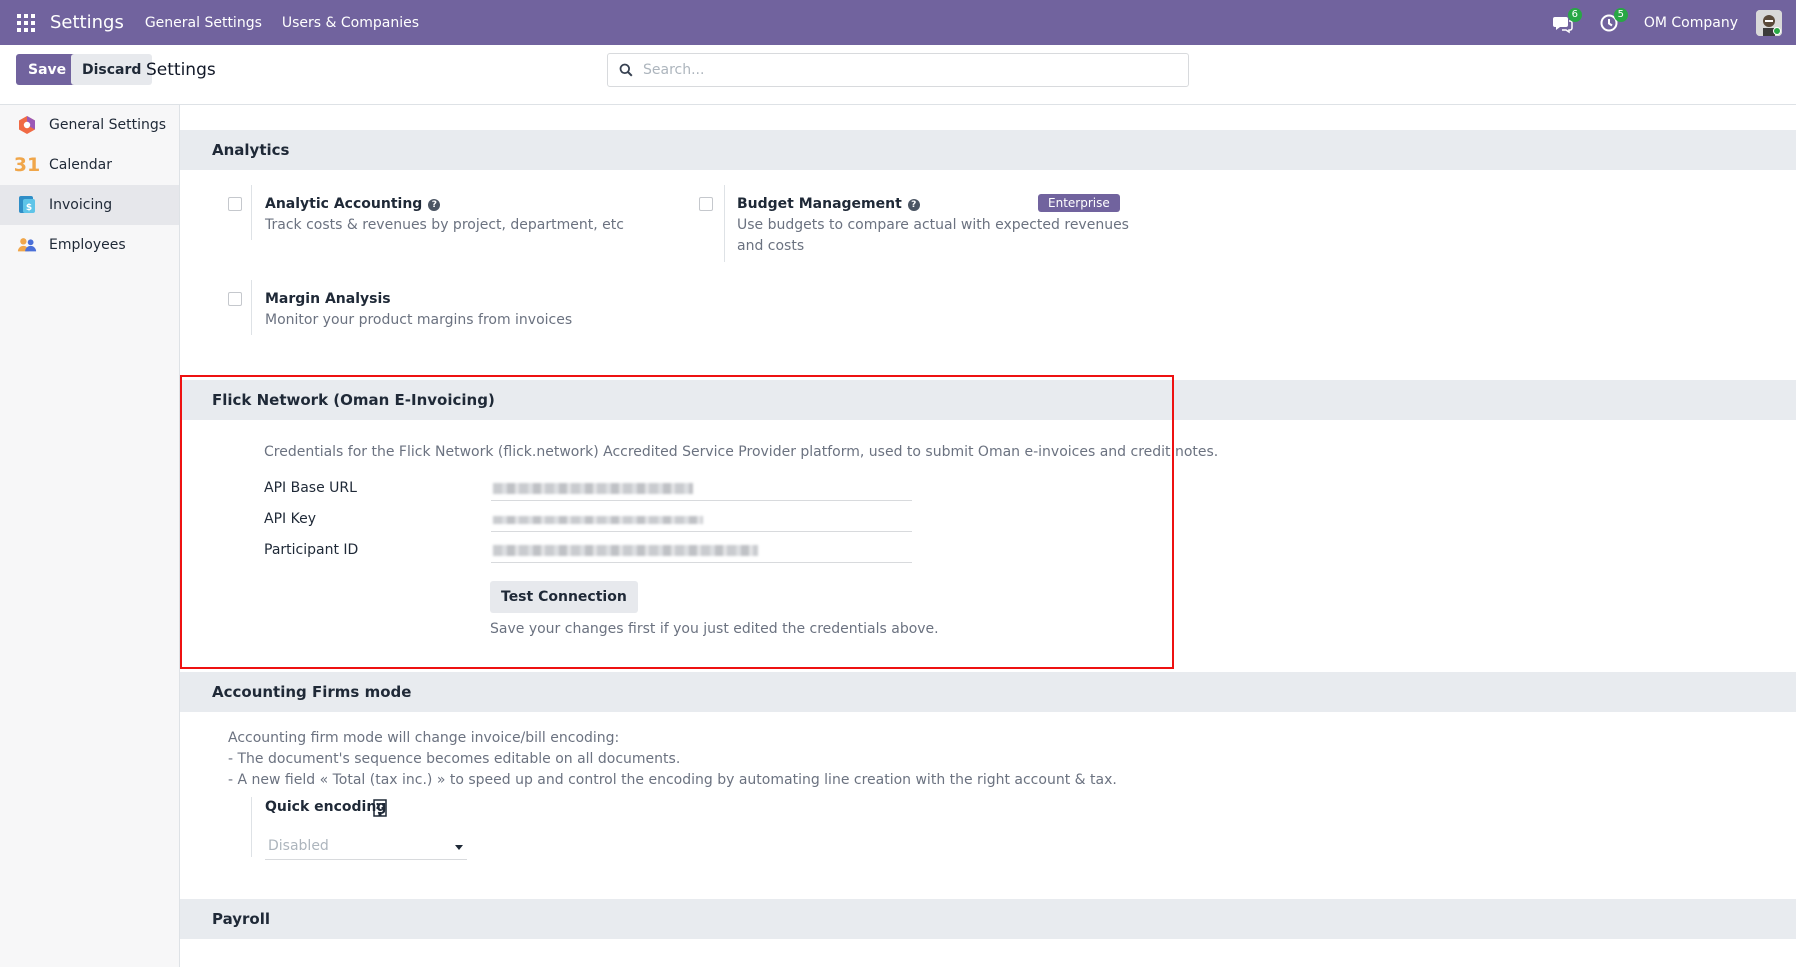  What do you see at coordinates (706, 204) in the screenshot?
I see `budget-management-checkbox` at bounding box center [706, 204].